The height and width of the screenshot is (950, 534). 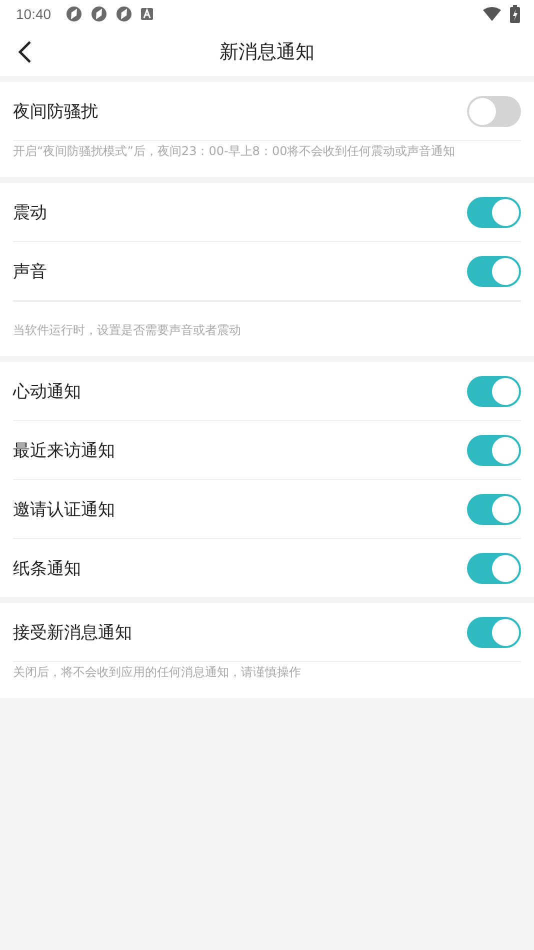 I want to click on setting-label: 心动通知, so click(x=47, y=391).